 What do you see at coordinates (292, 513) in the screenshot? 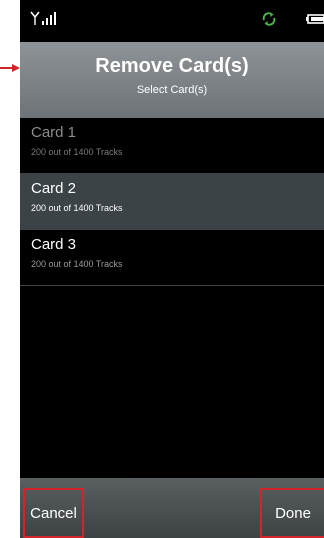
I see `done-button: Done` at bounding box center [292, 513].